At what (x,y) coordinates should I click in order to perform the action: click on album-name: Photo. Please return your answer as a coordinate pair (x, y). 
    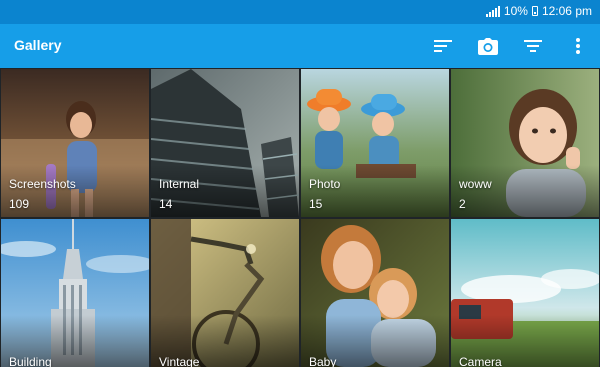
    Looking at the image, I should click on (325, 184).